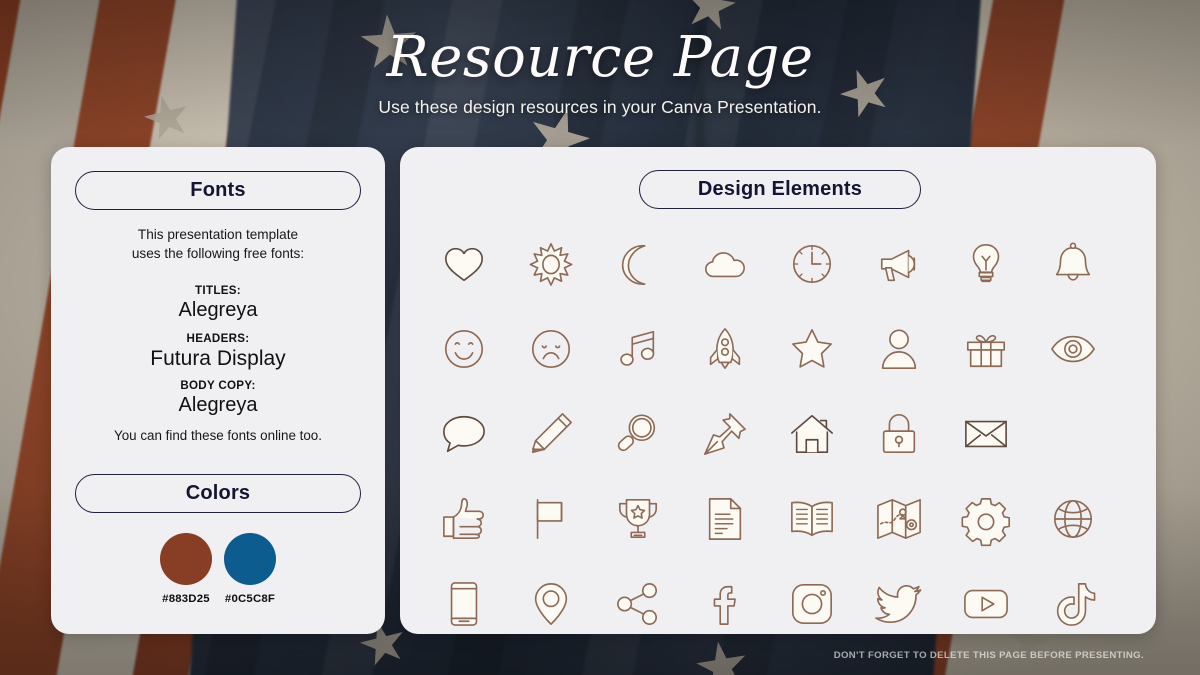  I want to click on pushpin-icon, so click(724, 434).